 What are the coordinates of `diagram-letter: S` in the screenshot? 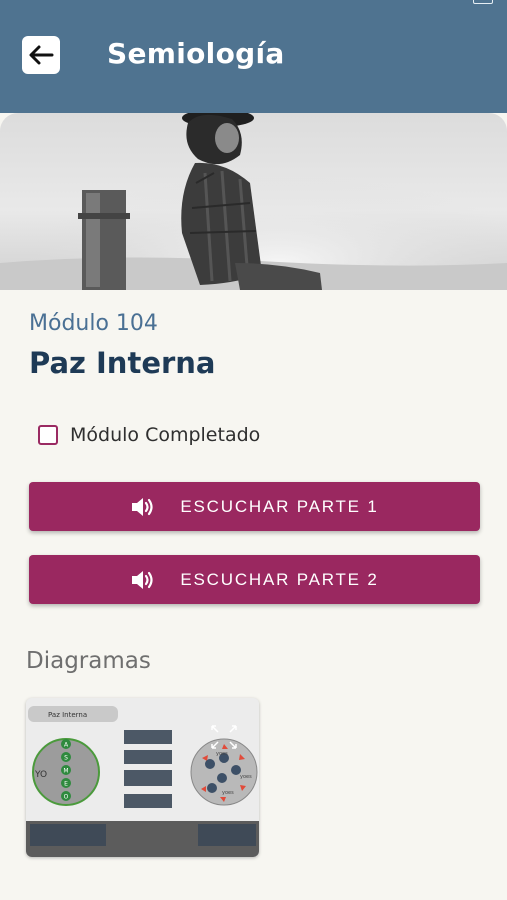 It's located at (66, 758).